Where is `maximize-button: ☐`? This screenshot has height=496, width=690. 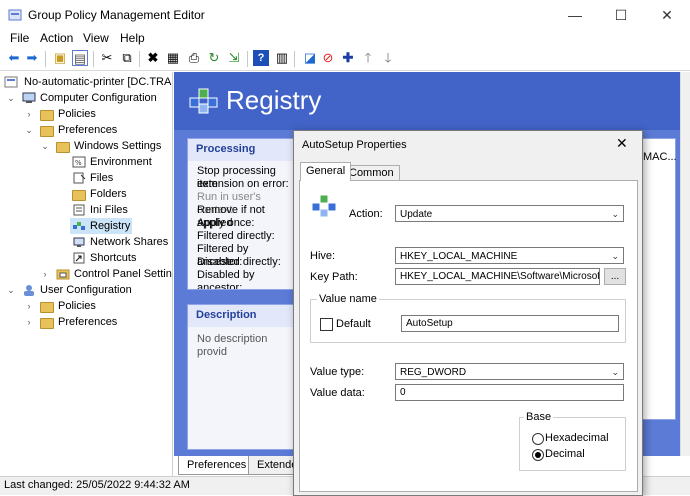 maximize-button: ☐ is located at coordinates (621, 15).